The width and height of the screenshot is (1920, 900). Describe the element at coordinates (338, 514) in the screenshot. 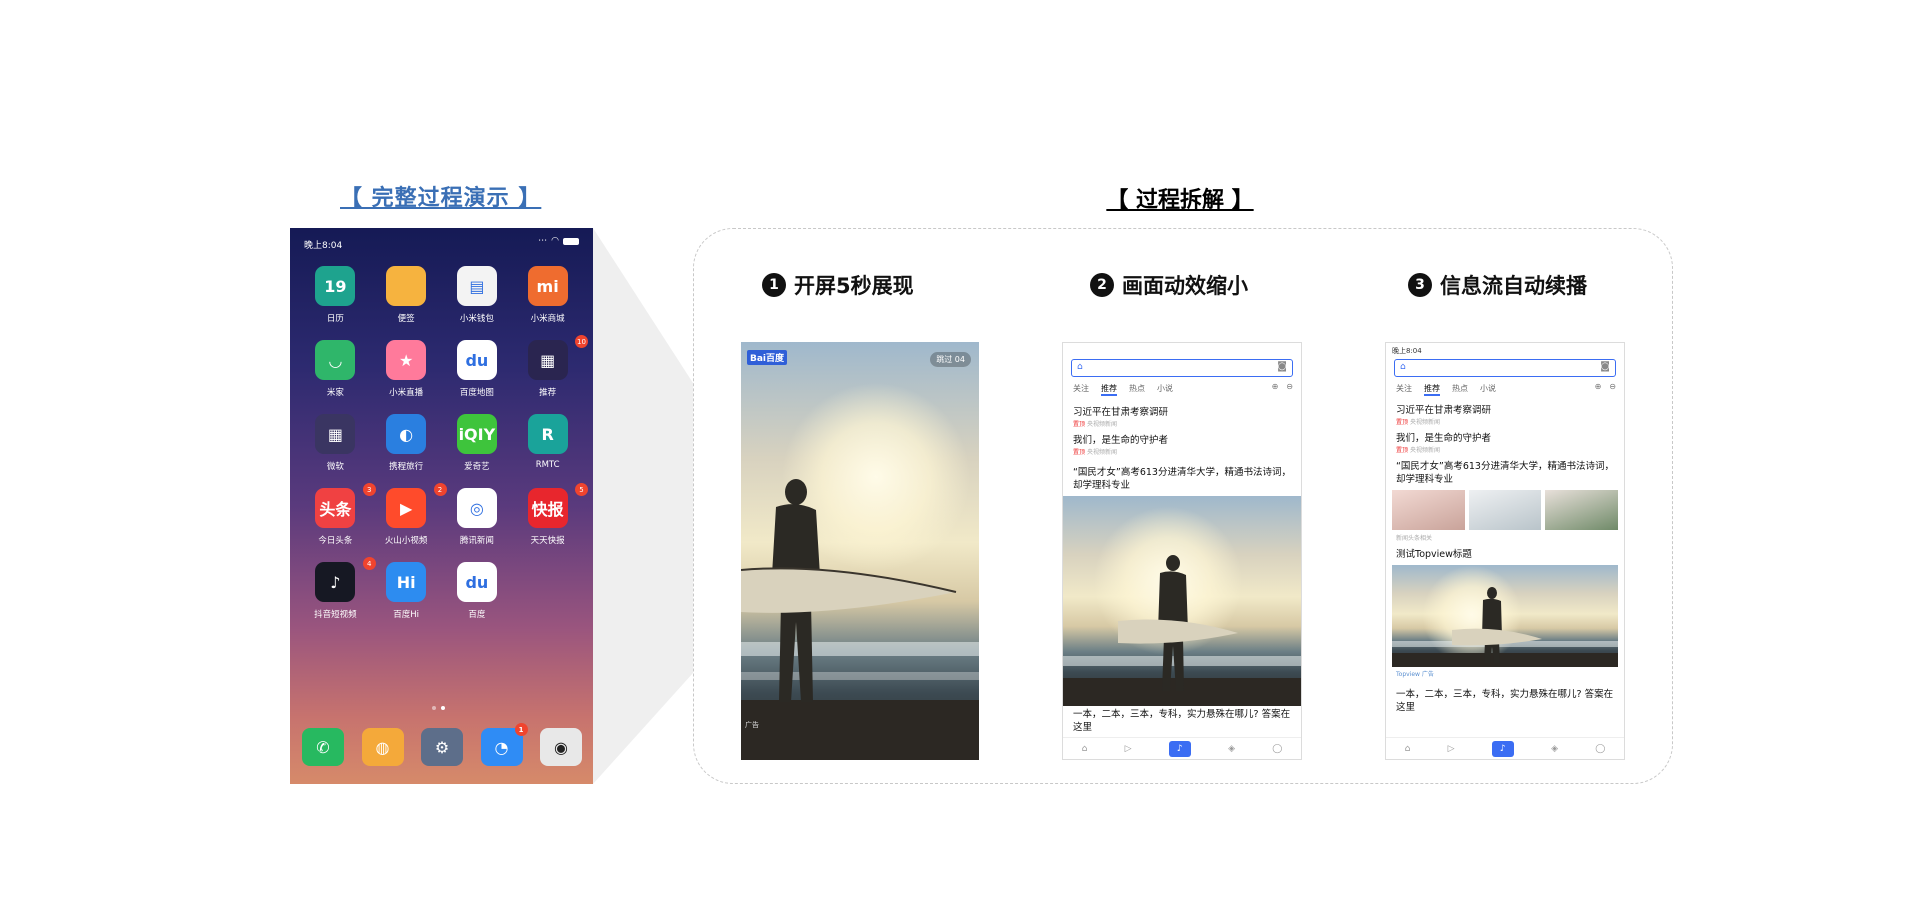

I see `app-icon-13: 头条 3 今日头条` at that location.